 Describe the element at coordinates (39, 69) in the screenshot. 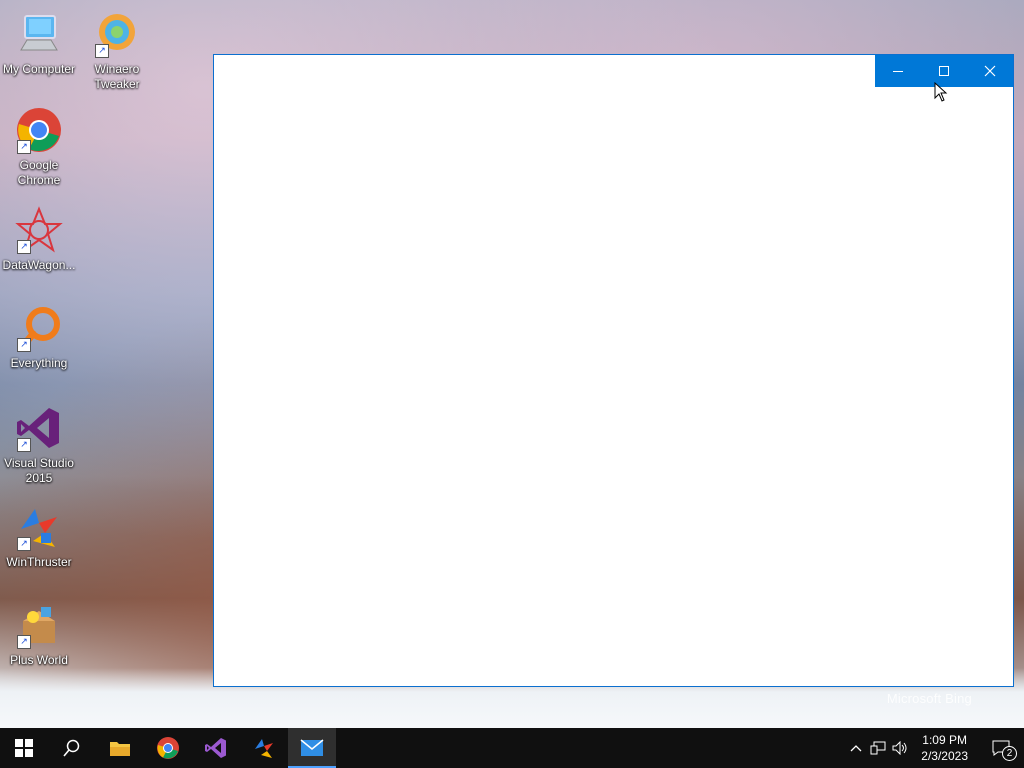

I see `desktop-icon-label: My Computer` at that location.